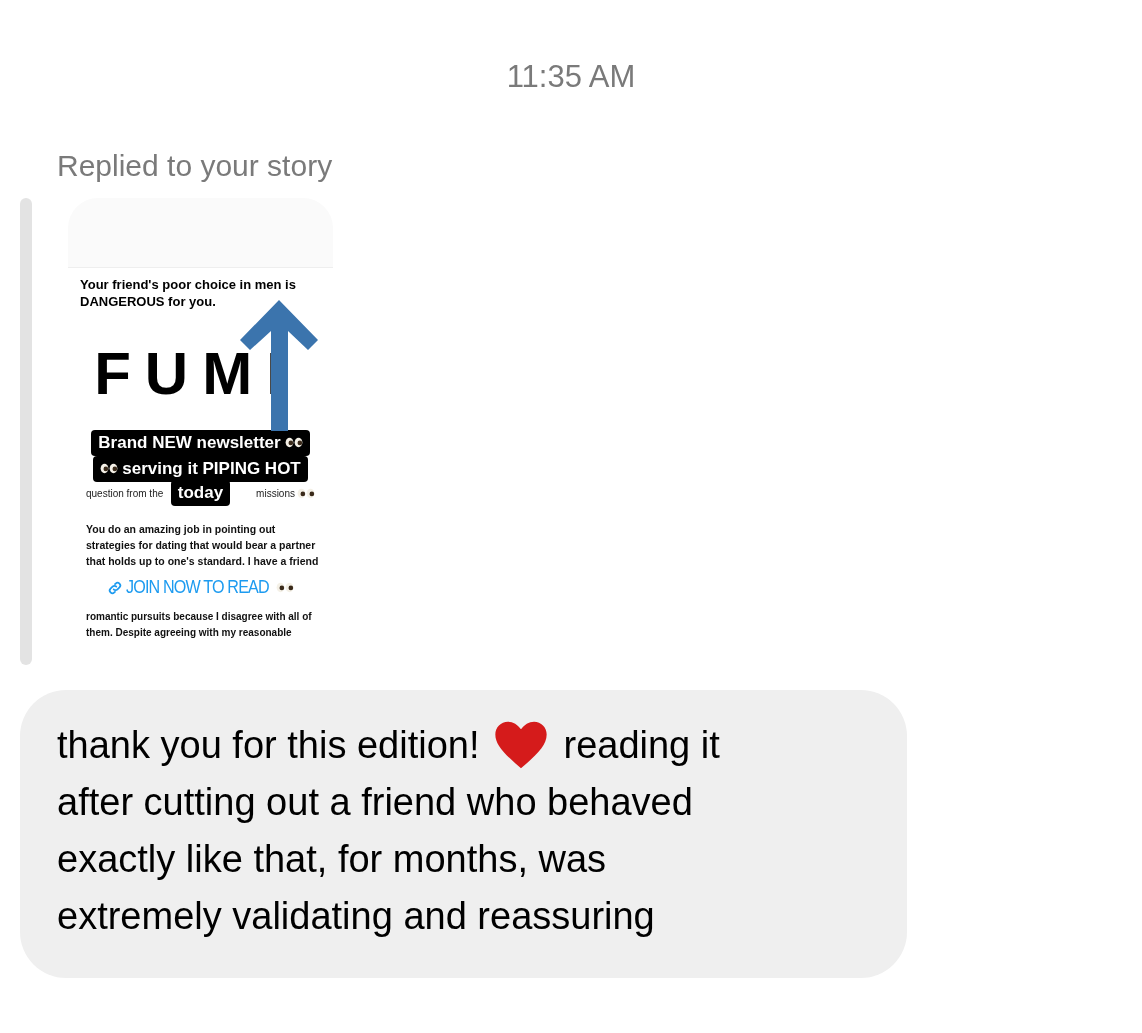 The width and height of the screenshot is (1142, 1033). I want to click on story-text: strategies for dating that would bear a partner, so click(200, 545).